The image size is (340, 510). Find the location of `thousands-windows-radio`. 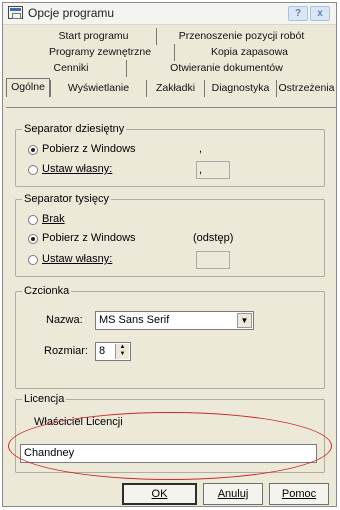

thousands-windows-radio is located at coordinates (33, 239).